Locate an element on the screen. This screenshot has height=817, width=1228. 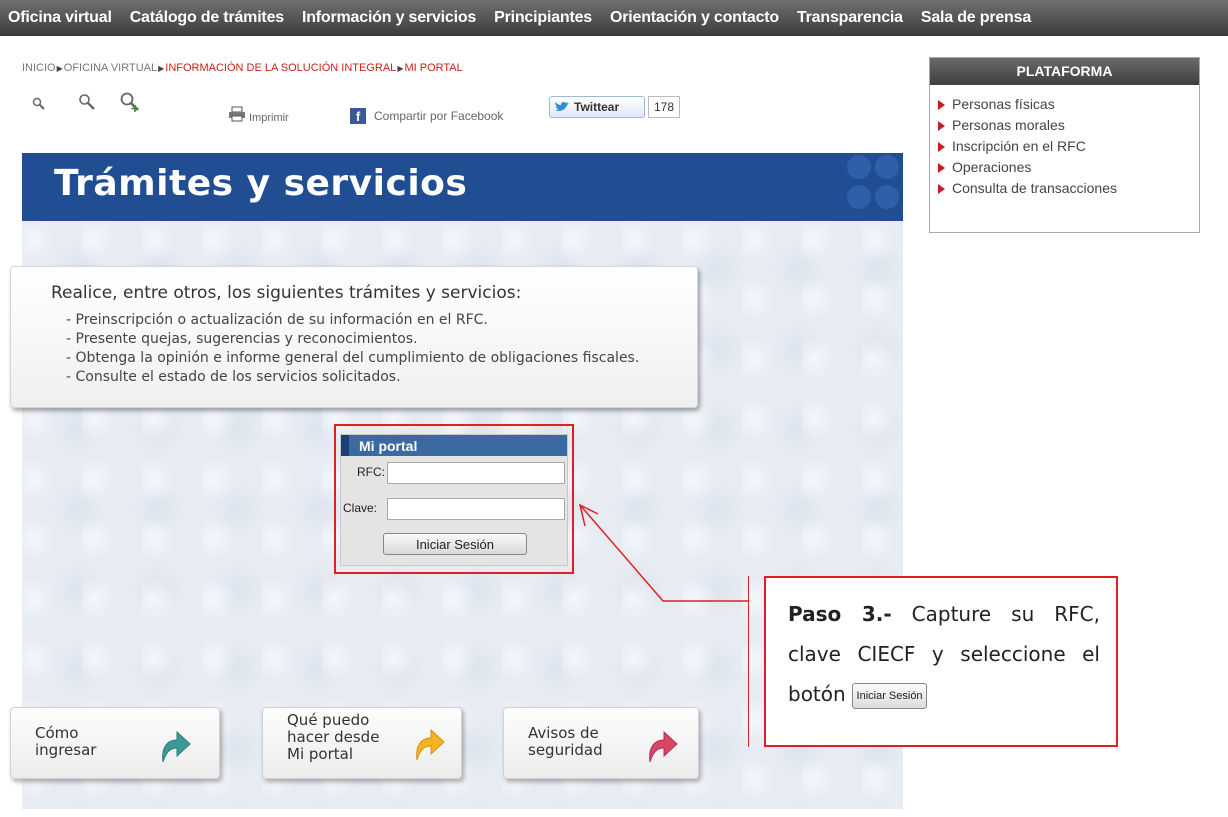
button-line: seguridad is located at coordinates (565, 750).